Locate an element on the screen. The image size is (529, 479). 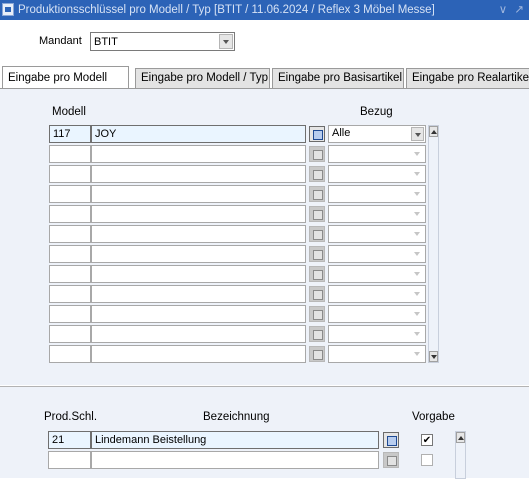
mandant-select: BTIT is located at coordinates (162, 41).